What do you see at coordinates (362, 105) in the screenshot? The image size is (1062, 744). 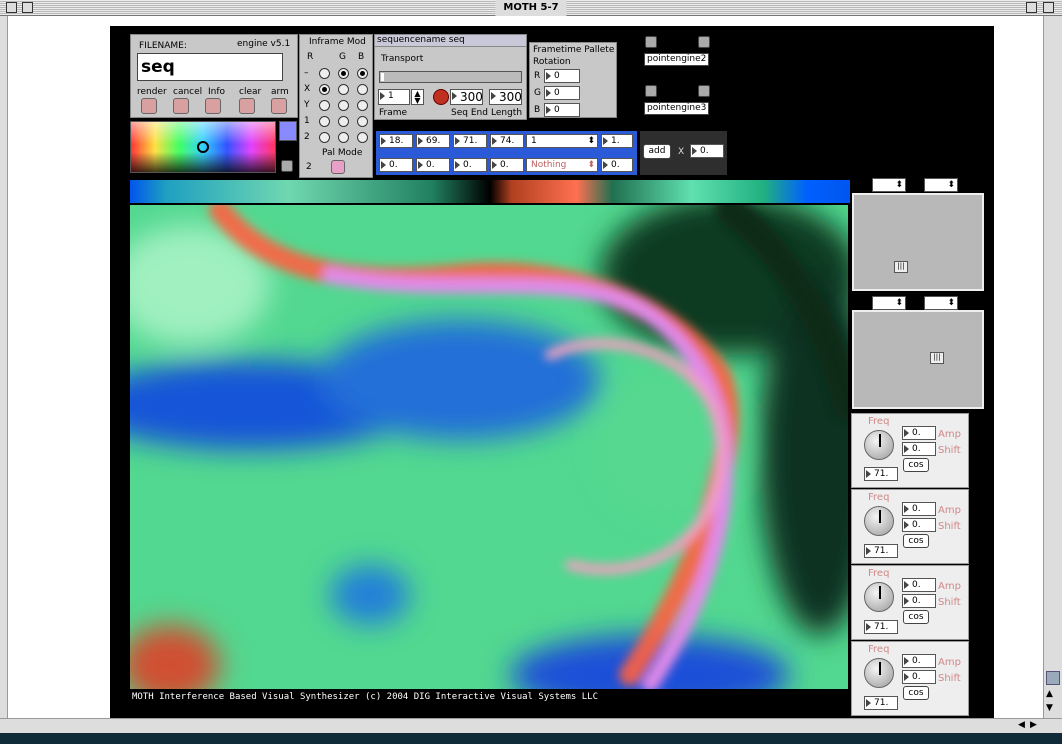 I see `radio-b-y` at bounding box center [362, 105].